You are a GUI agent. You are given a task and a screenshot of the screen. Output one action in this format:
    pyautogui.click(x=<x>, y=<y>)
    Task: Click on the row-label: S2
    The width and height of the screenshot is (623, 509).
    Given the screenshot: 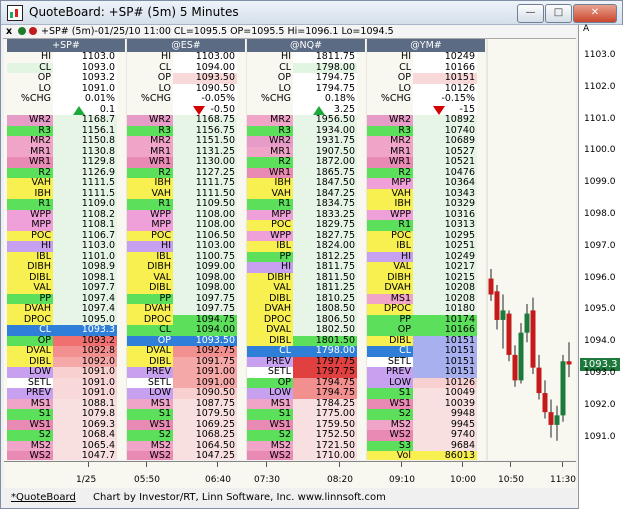 What is the action you would take?
    pyautogui.click(x=390, y=414)
    